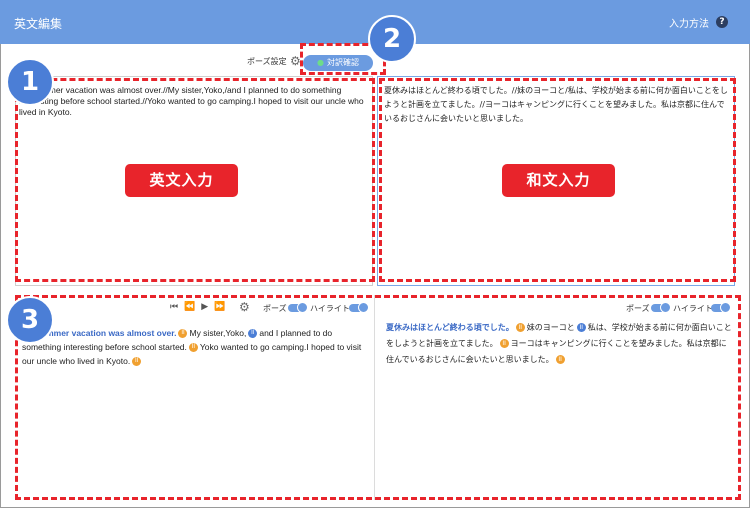 The image size is (750, 508). I want to click on pause-toggle-ja, so click(661, 307).